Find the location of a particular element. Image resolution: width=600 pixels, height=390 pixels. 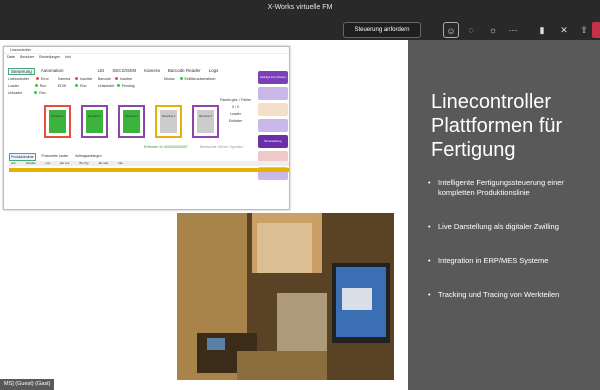

status-label: Loader is located at coordinates (13, 86).